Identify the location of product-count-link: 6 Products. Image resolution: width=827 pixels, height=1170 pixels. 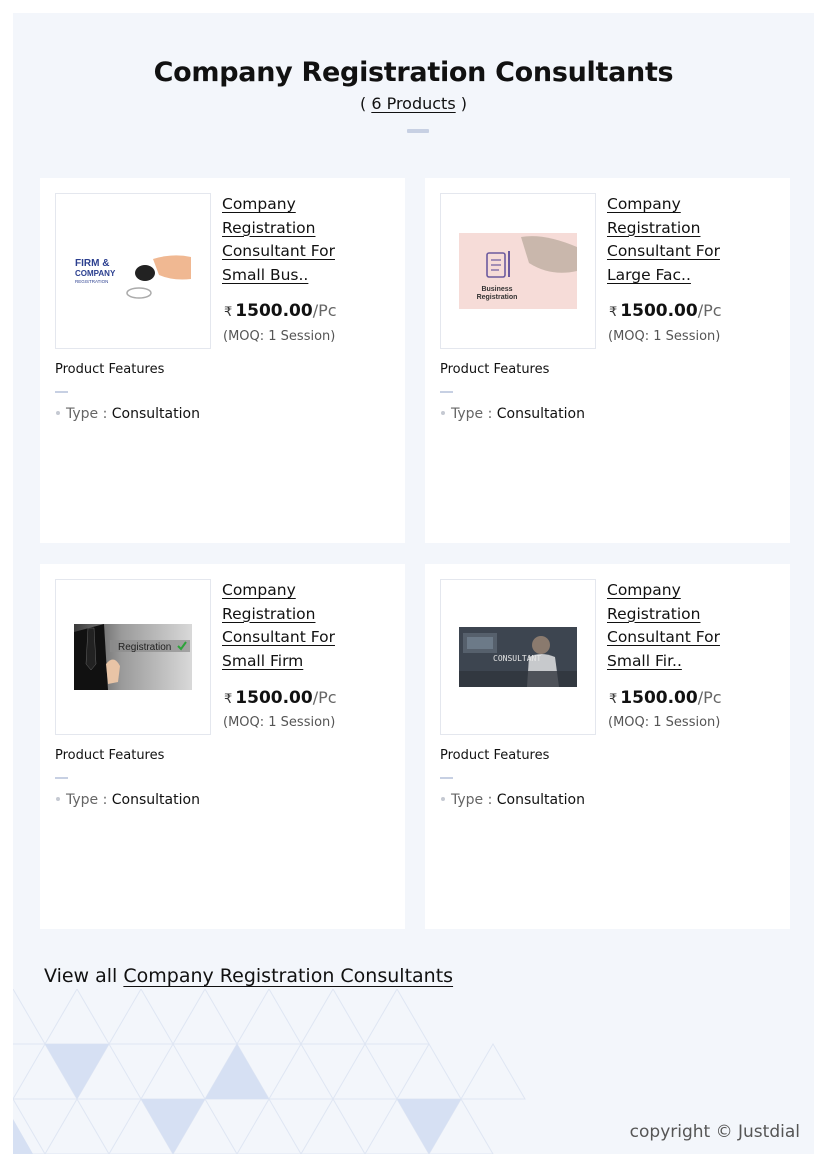
(413, 103).